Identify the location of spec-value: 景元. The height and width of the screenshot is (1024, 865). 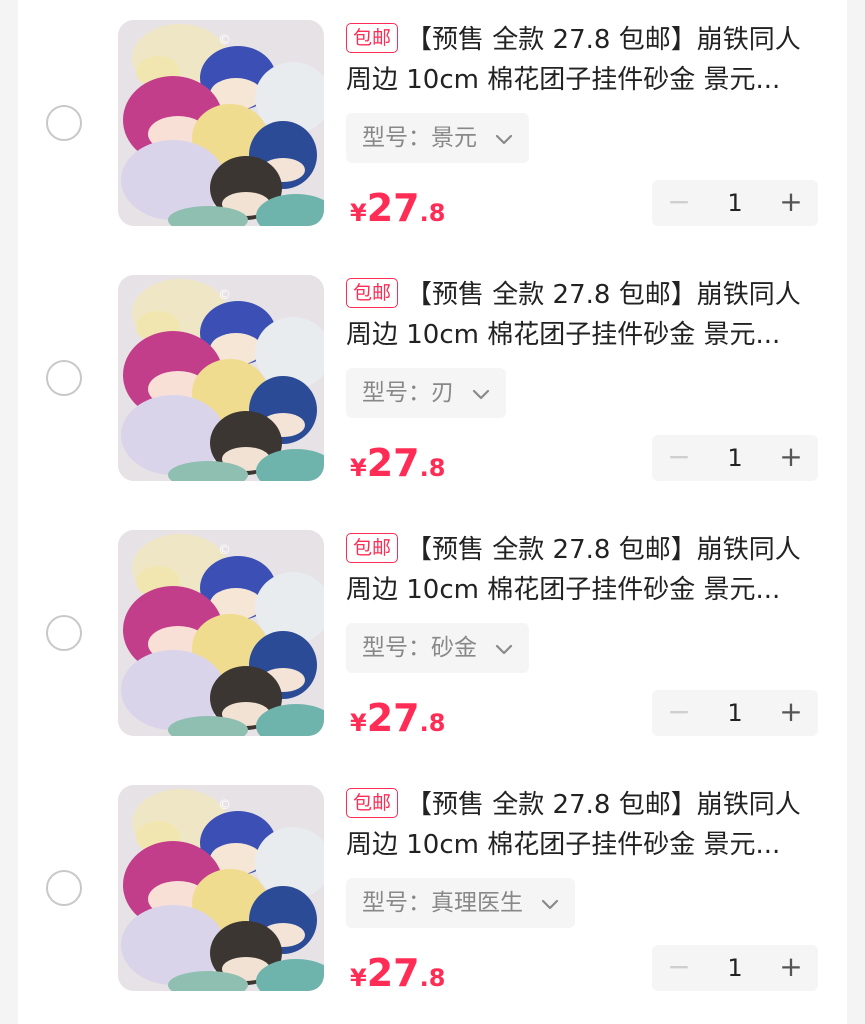
(454, 138).